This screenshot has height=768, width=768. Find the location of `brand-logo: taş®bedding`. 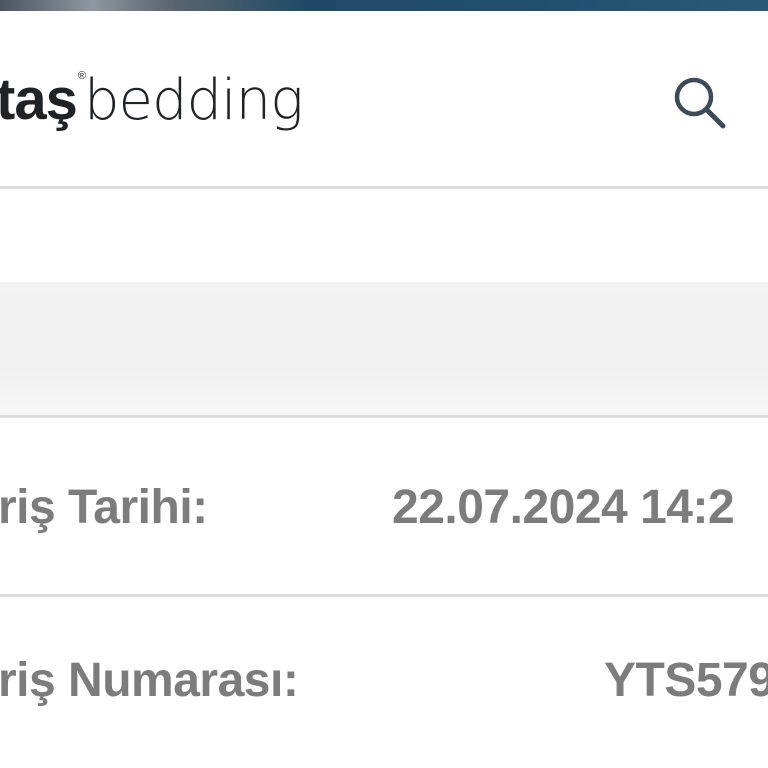

brand-logo: taş®bedding is located at coordinates (152, 101).